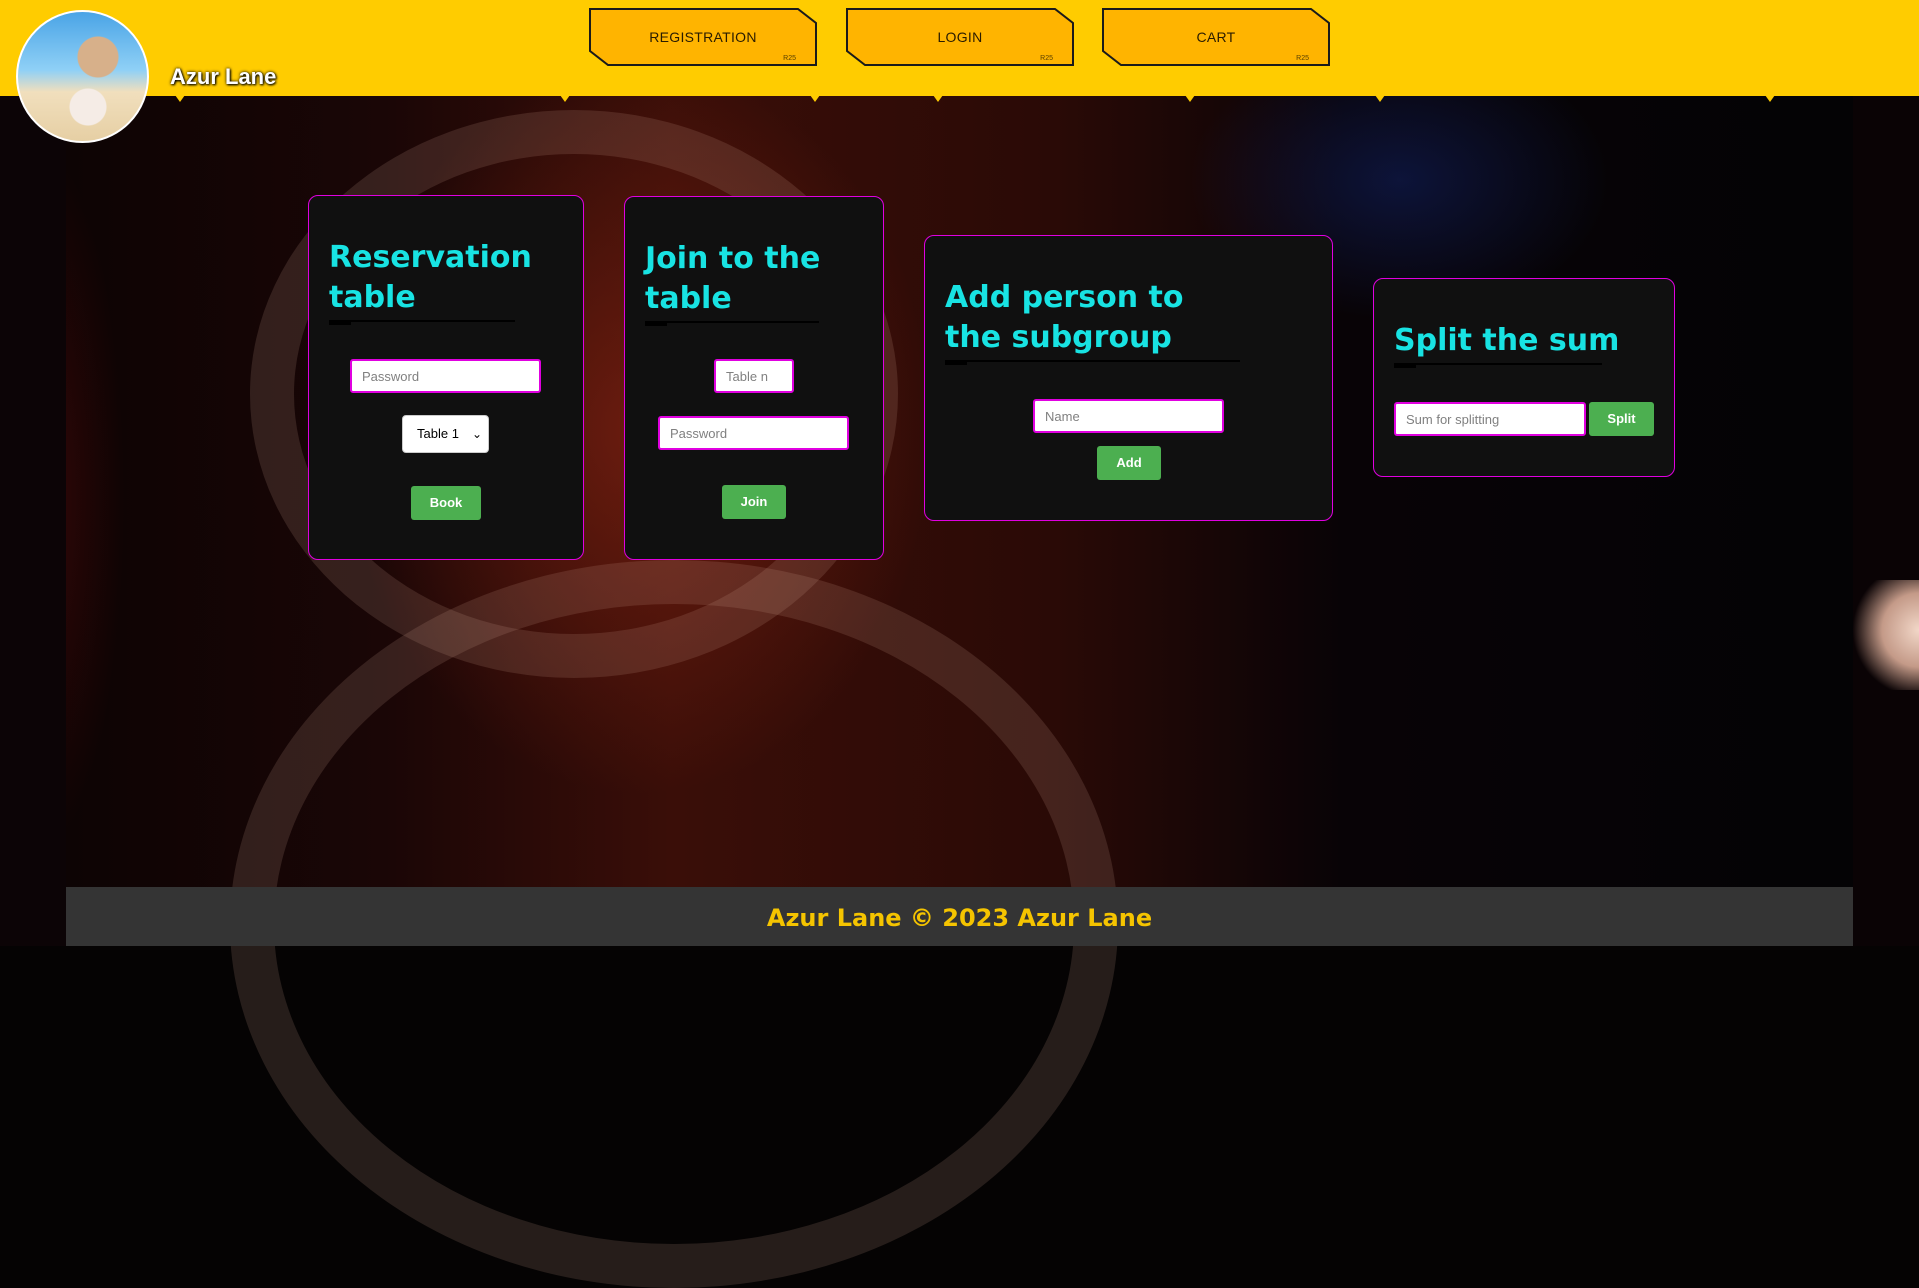 The image size is (1919, 1288). I want to click on footer-copyright: Azur Lane © 2023 Azur Lane, so click(959, 918).